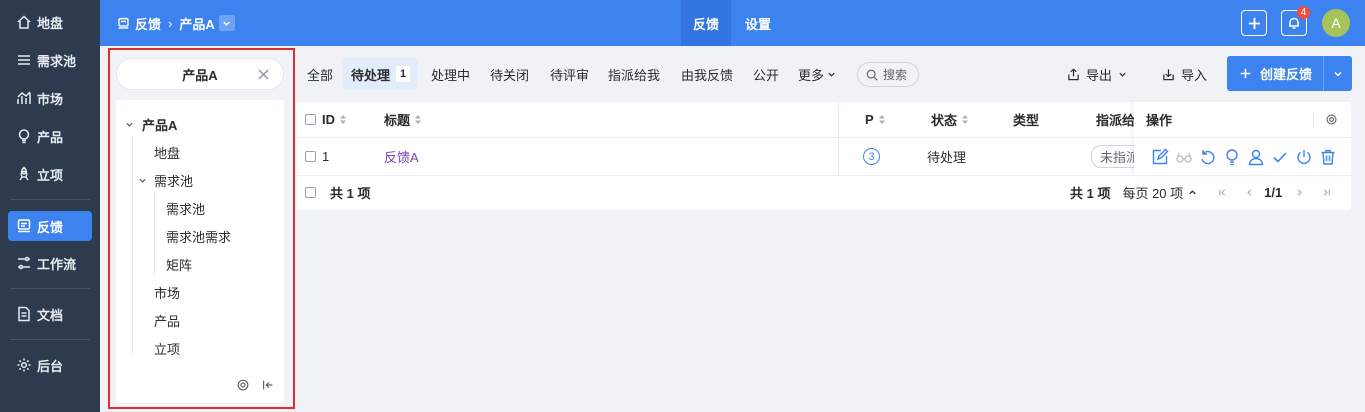 The width and height of the screenshot is (1365, 412). What do you see at coordinates (1160, 157) in the screenshot?
I see `edit-icon` at bounding box center [1160, 157].